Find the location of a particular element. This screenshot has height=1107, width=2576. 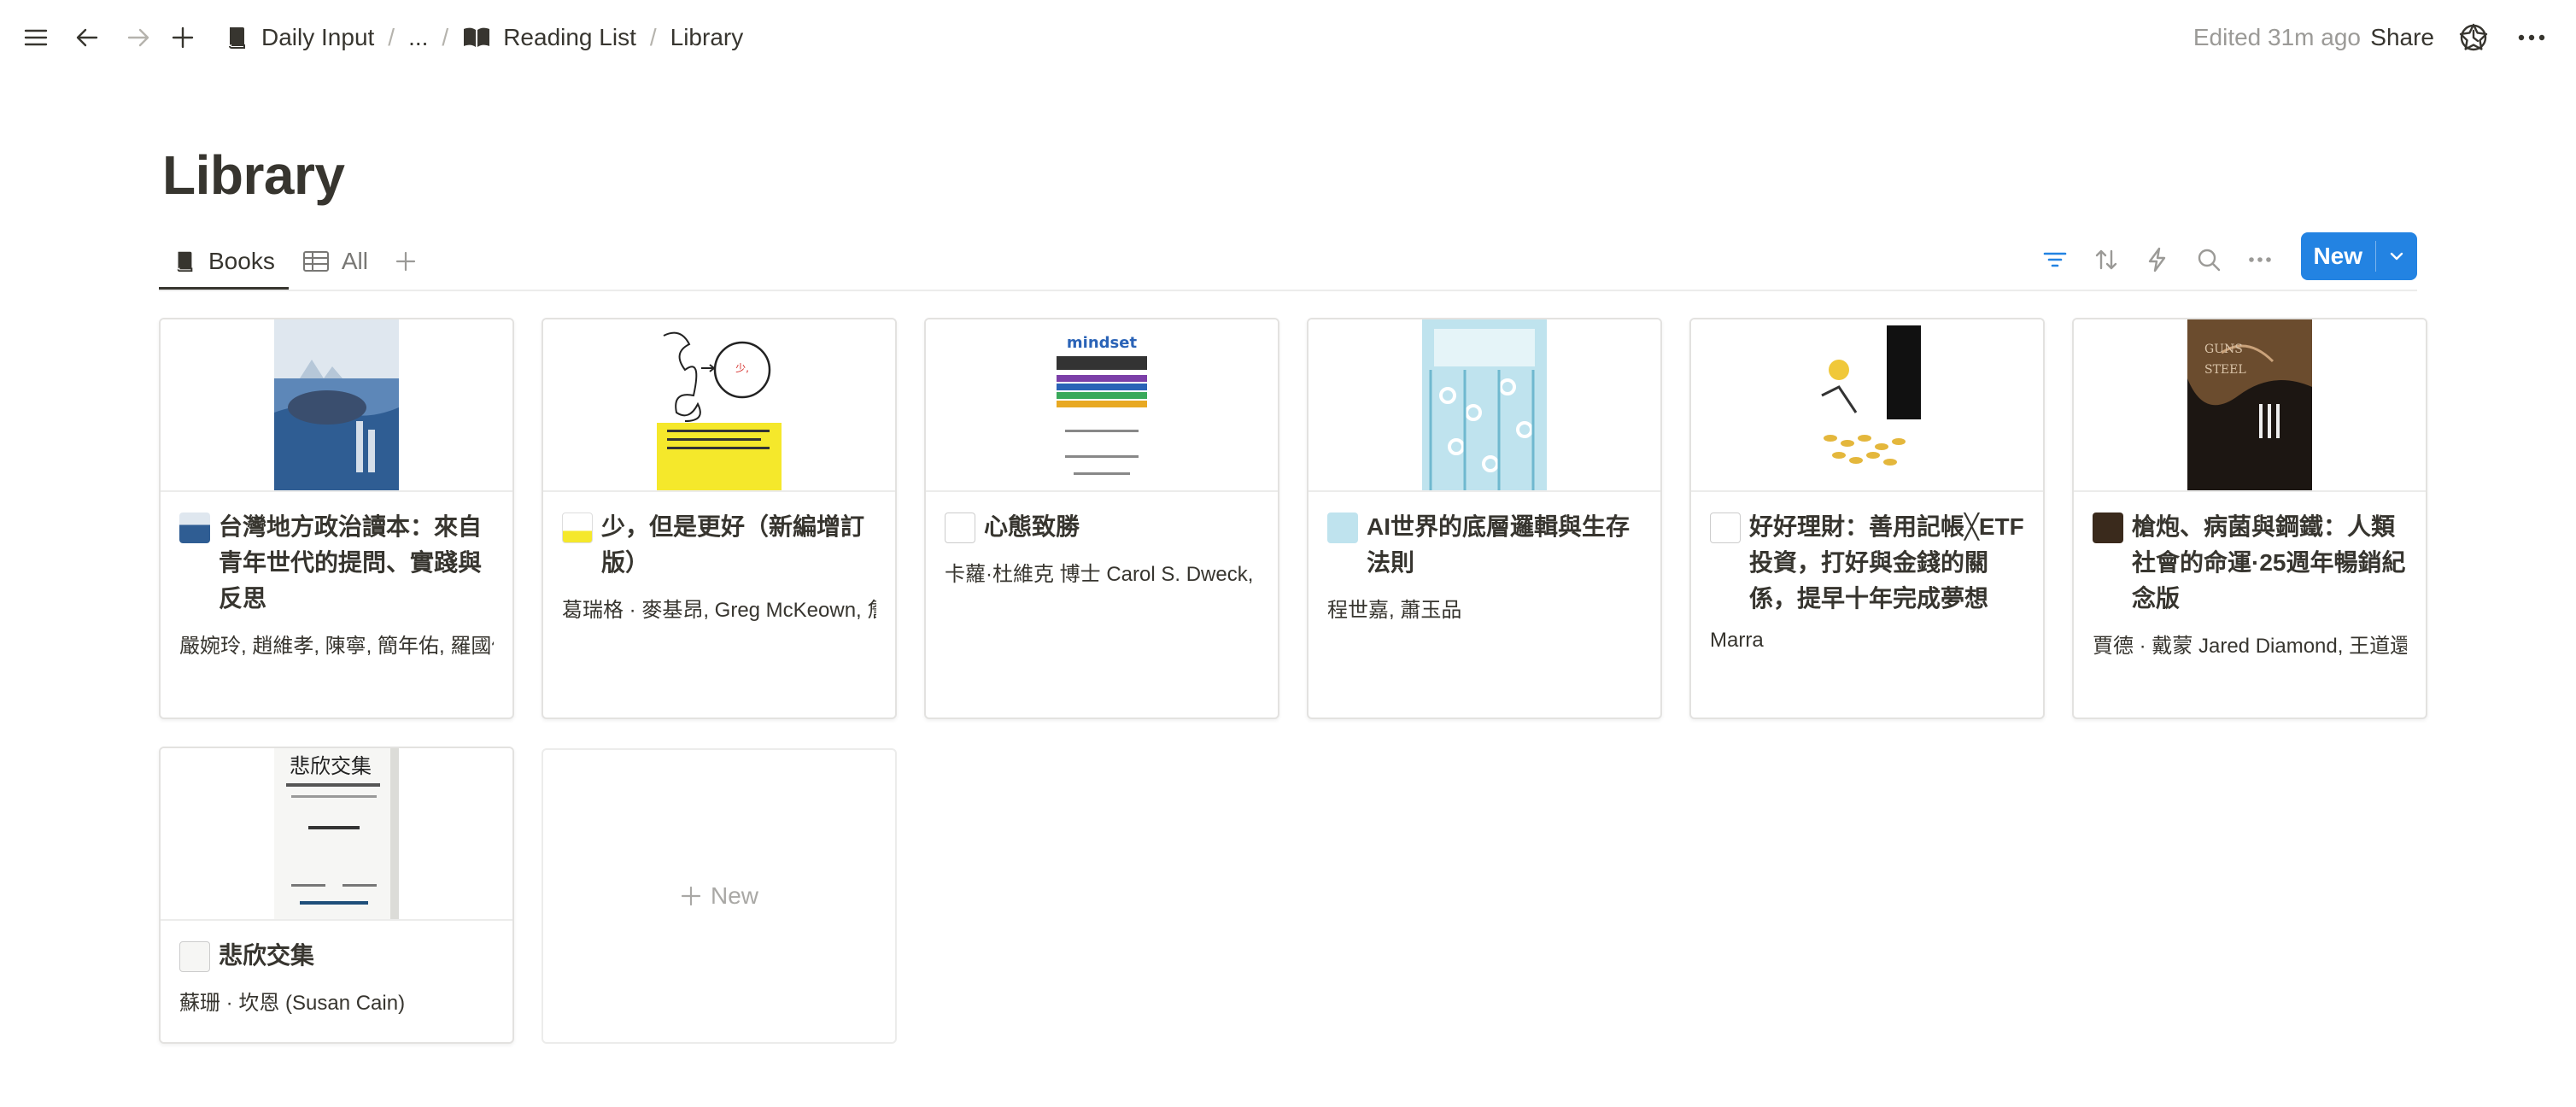

add-icon is located at coordinates (182, 37).